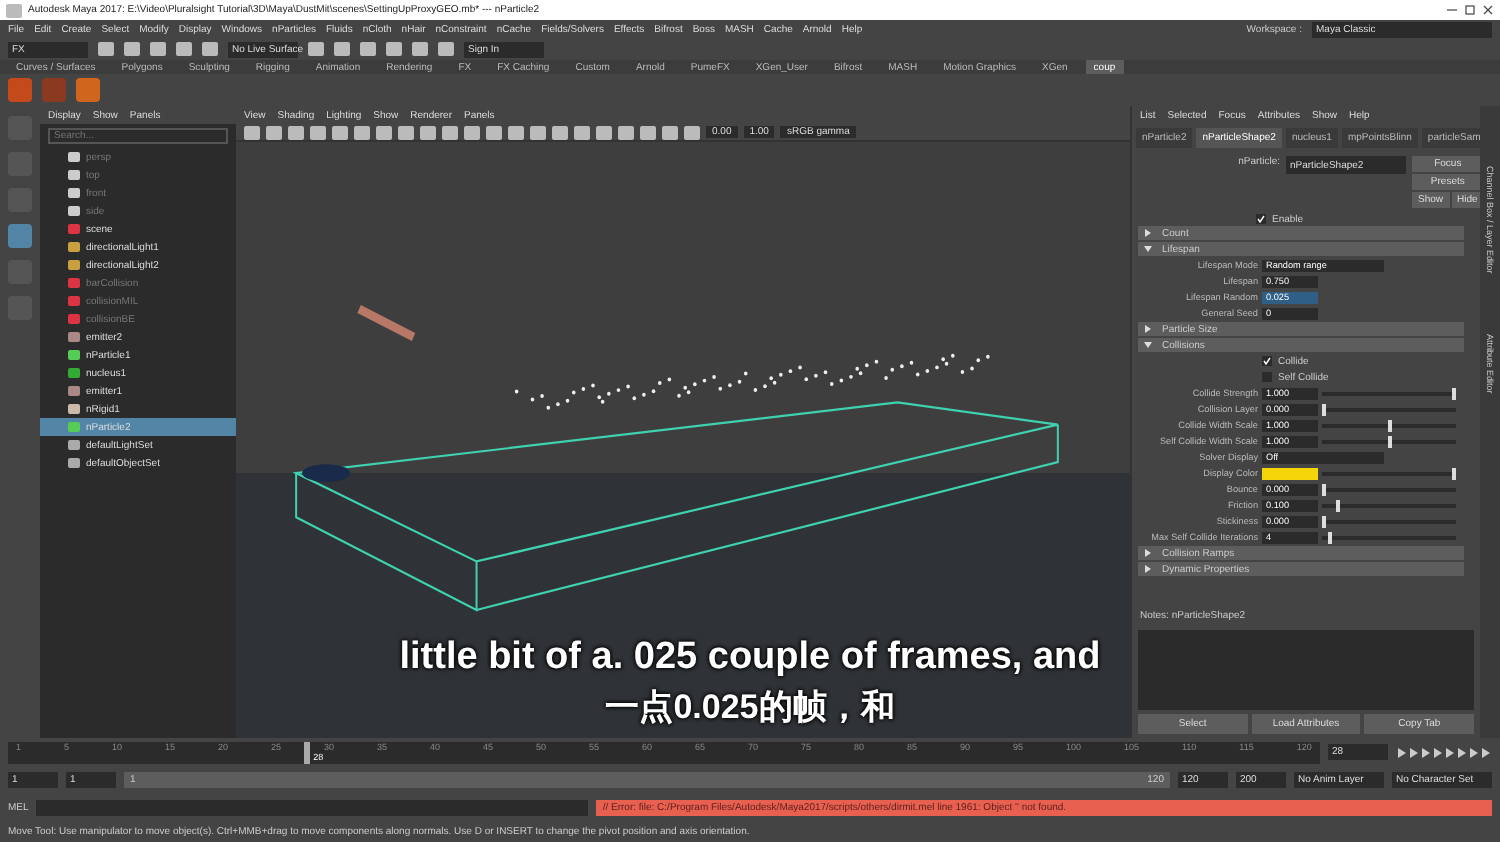 The width and height of the screenshot is (1500, 842). What do you see at coordinates (1290, 473) in the screenshot?
I see `color-swatch` at bounding box center [1290, 473].